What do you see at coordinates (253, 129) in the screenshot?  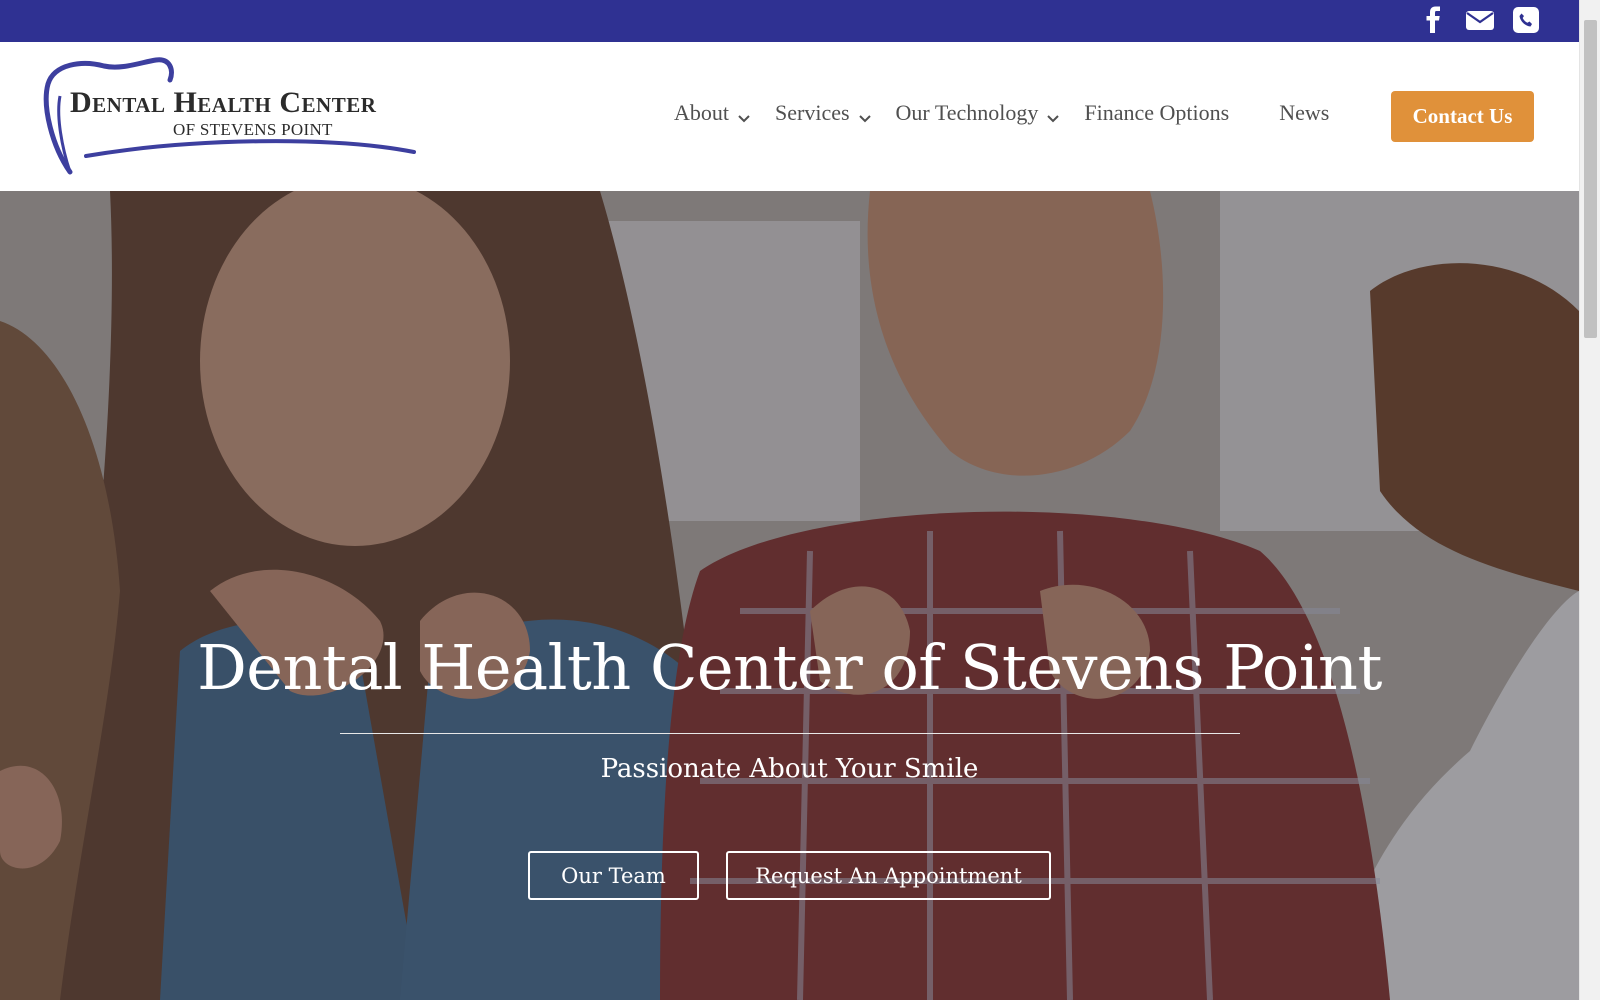 I see `logo-subtitle: OF STEVENS POINT` at bounding box center [253, 129].